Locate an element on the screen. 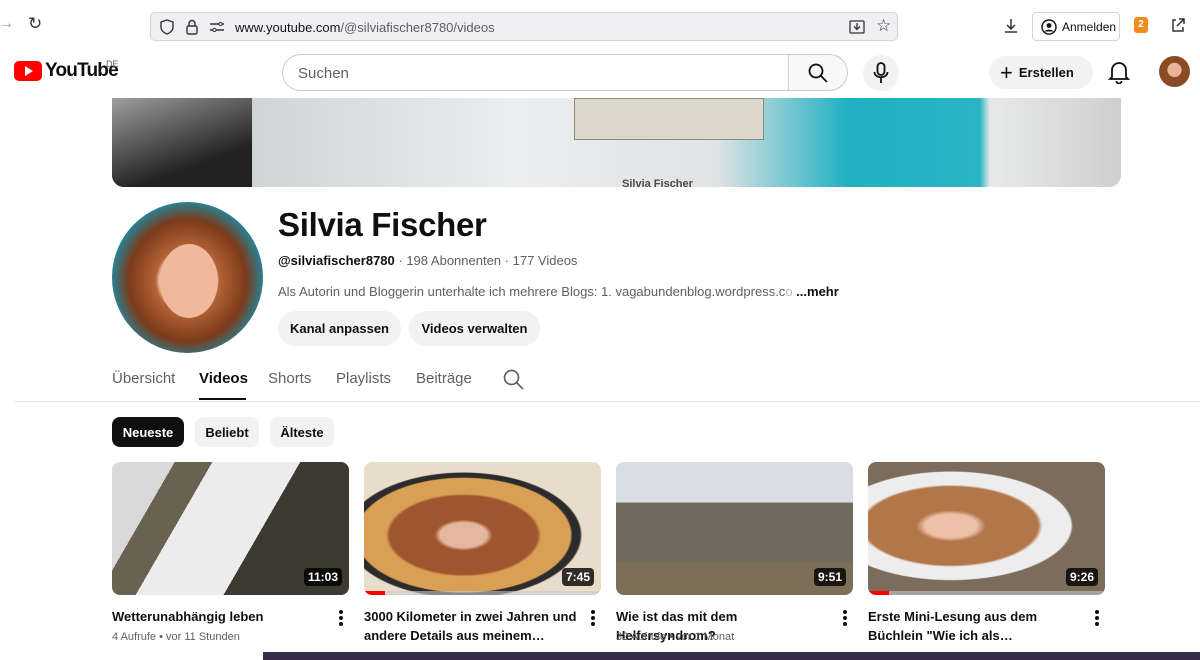 This screenshot has width=1200, height=660. tab-playlists: Playlists is located at coordinates (363, 378).